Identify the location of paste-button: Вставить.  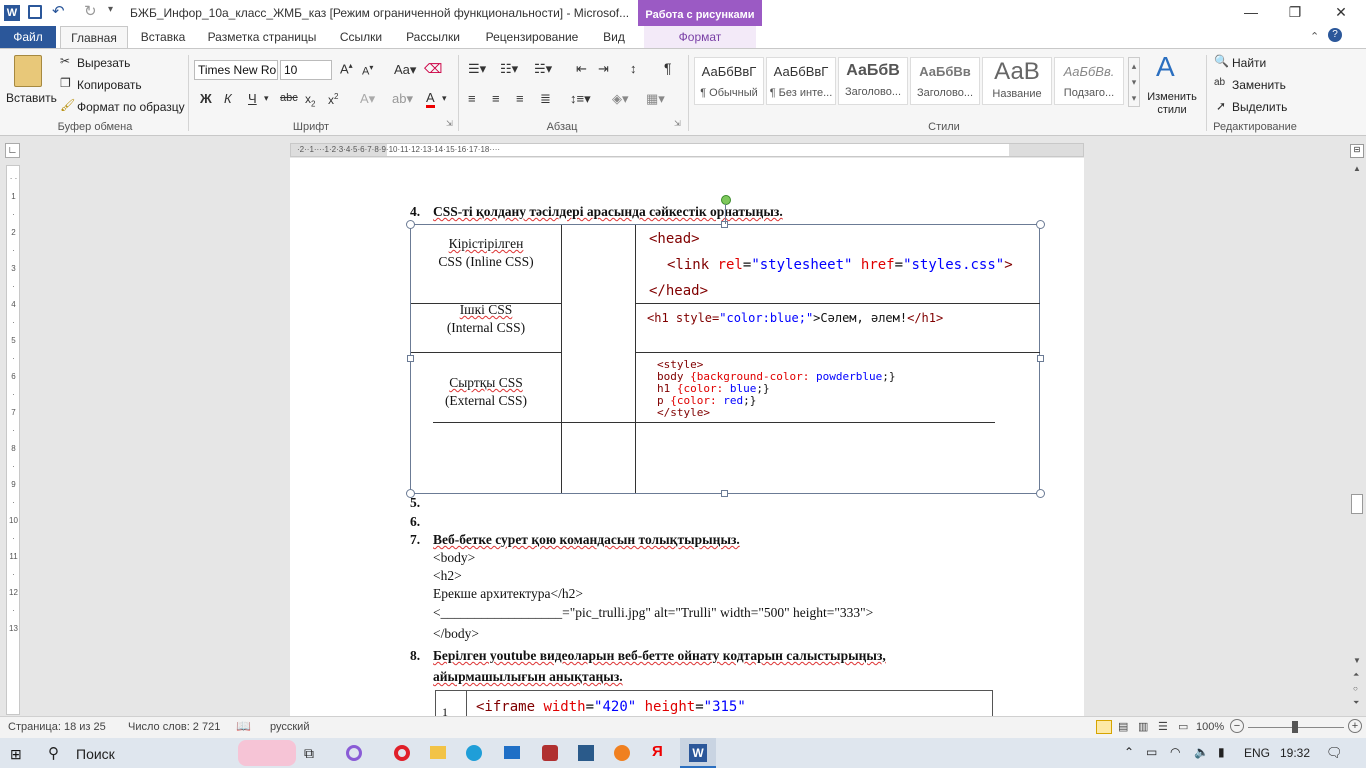
(31, 98).